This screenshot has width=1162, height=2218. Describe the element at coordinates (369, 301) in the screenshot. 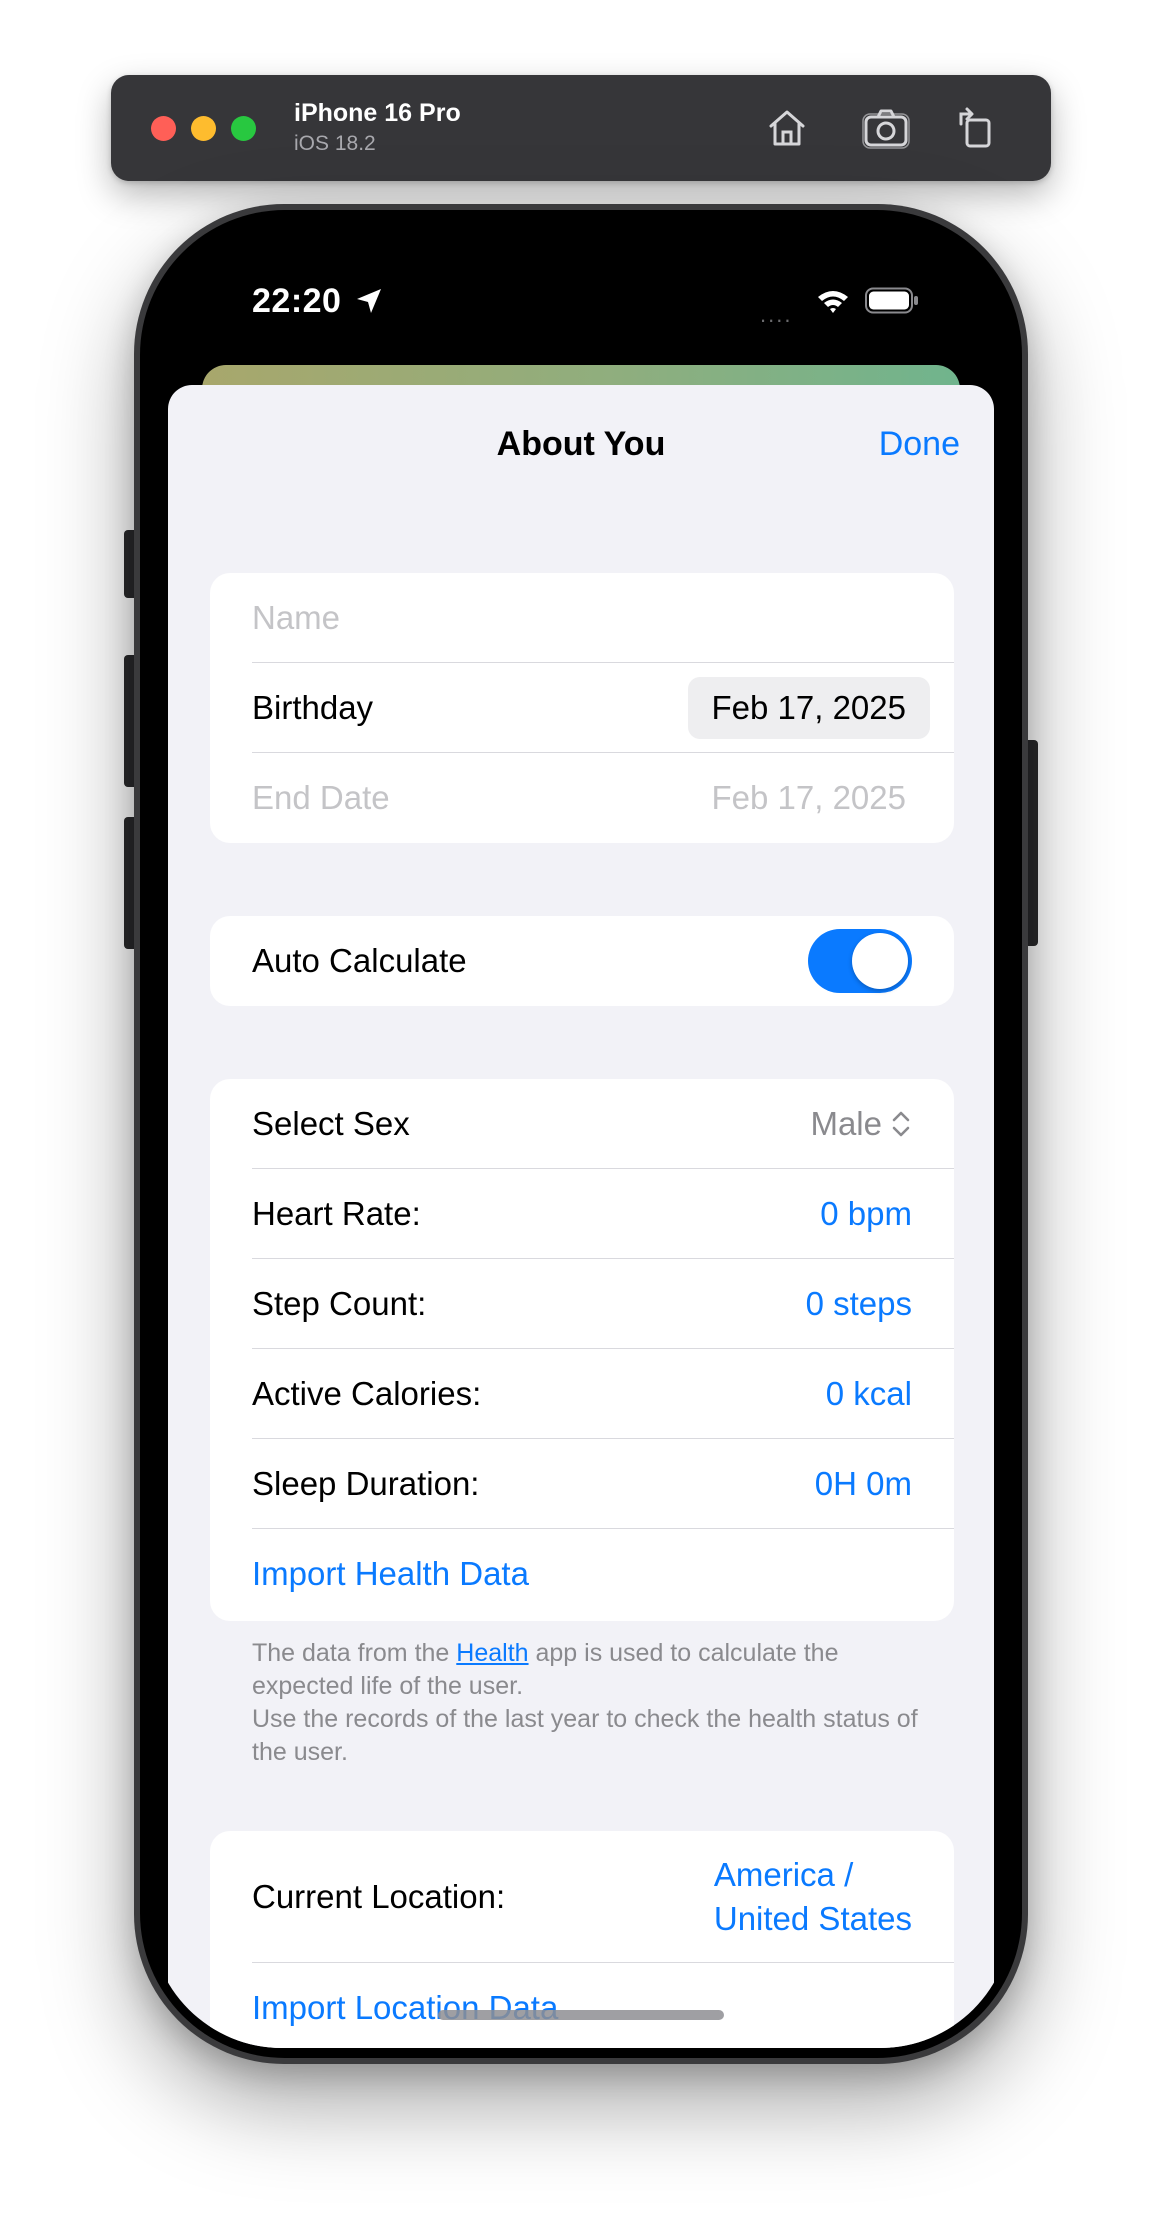

I see `location-arrow-icon` at that location.